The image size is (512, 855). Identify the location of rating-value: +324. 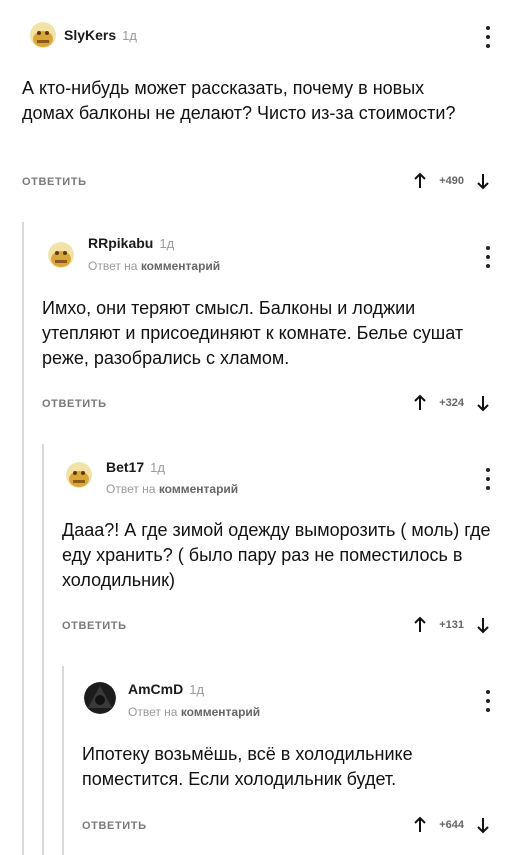
(451, 403).